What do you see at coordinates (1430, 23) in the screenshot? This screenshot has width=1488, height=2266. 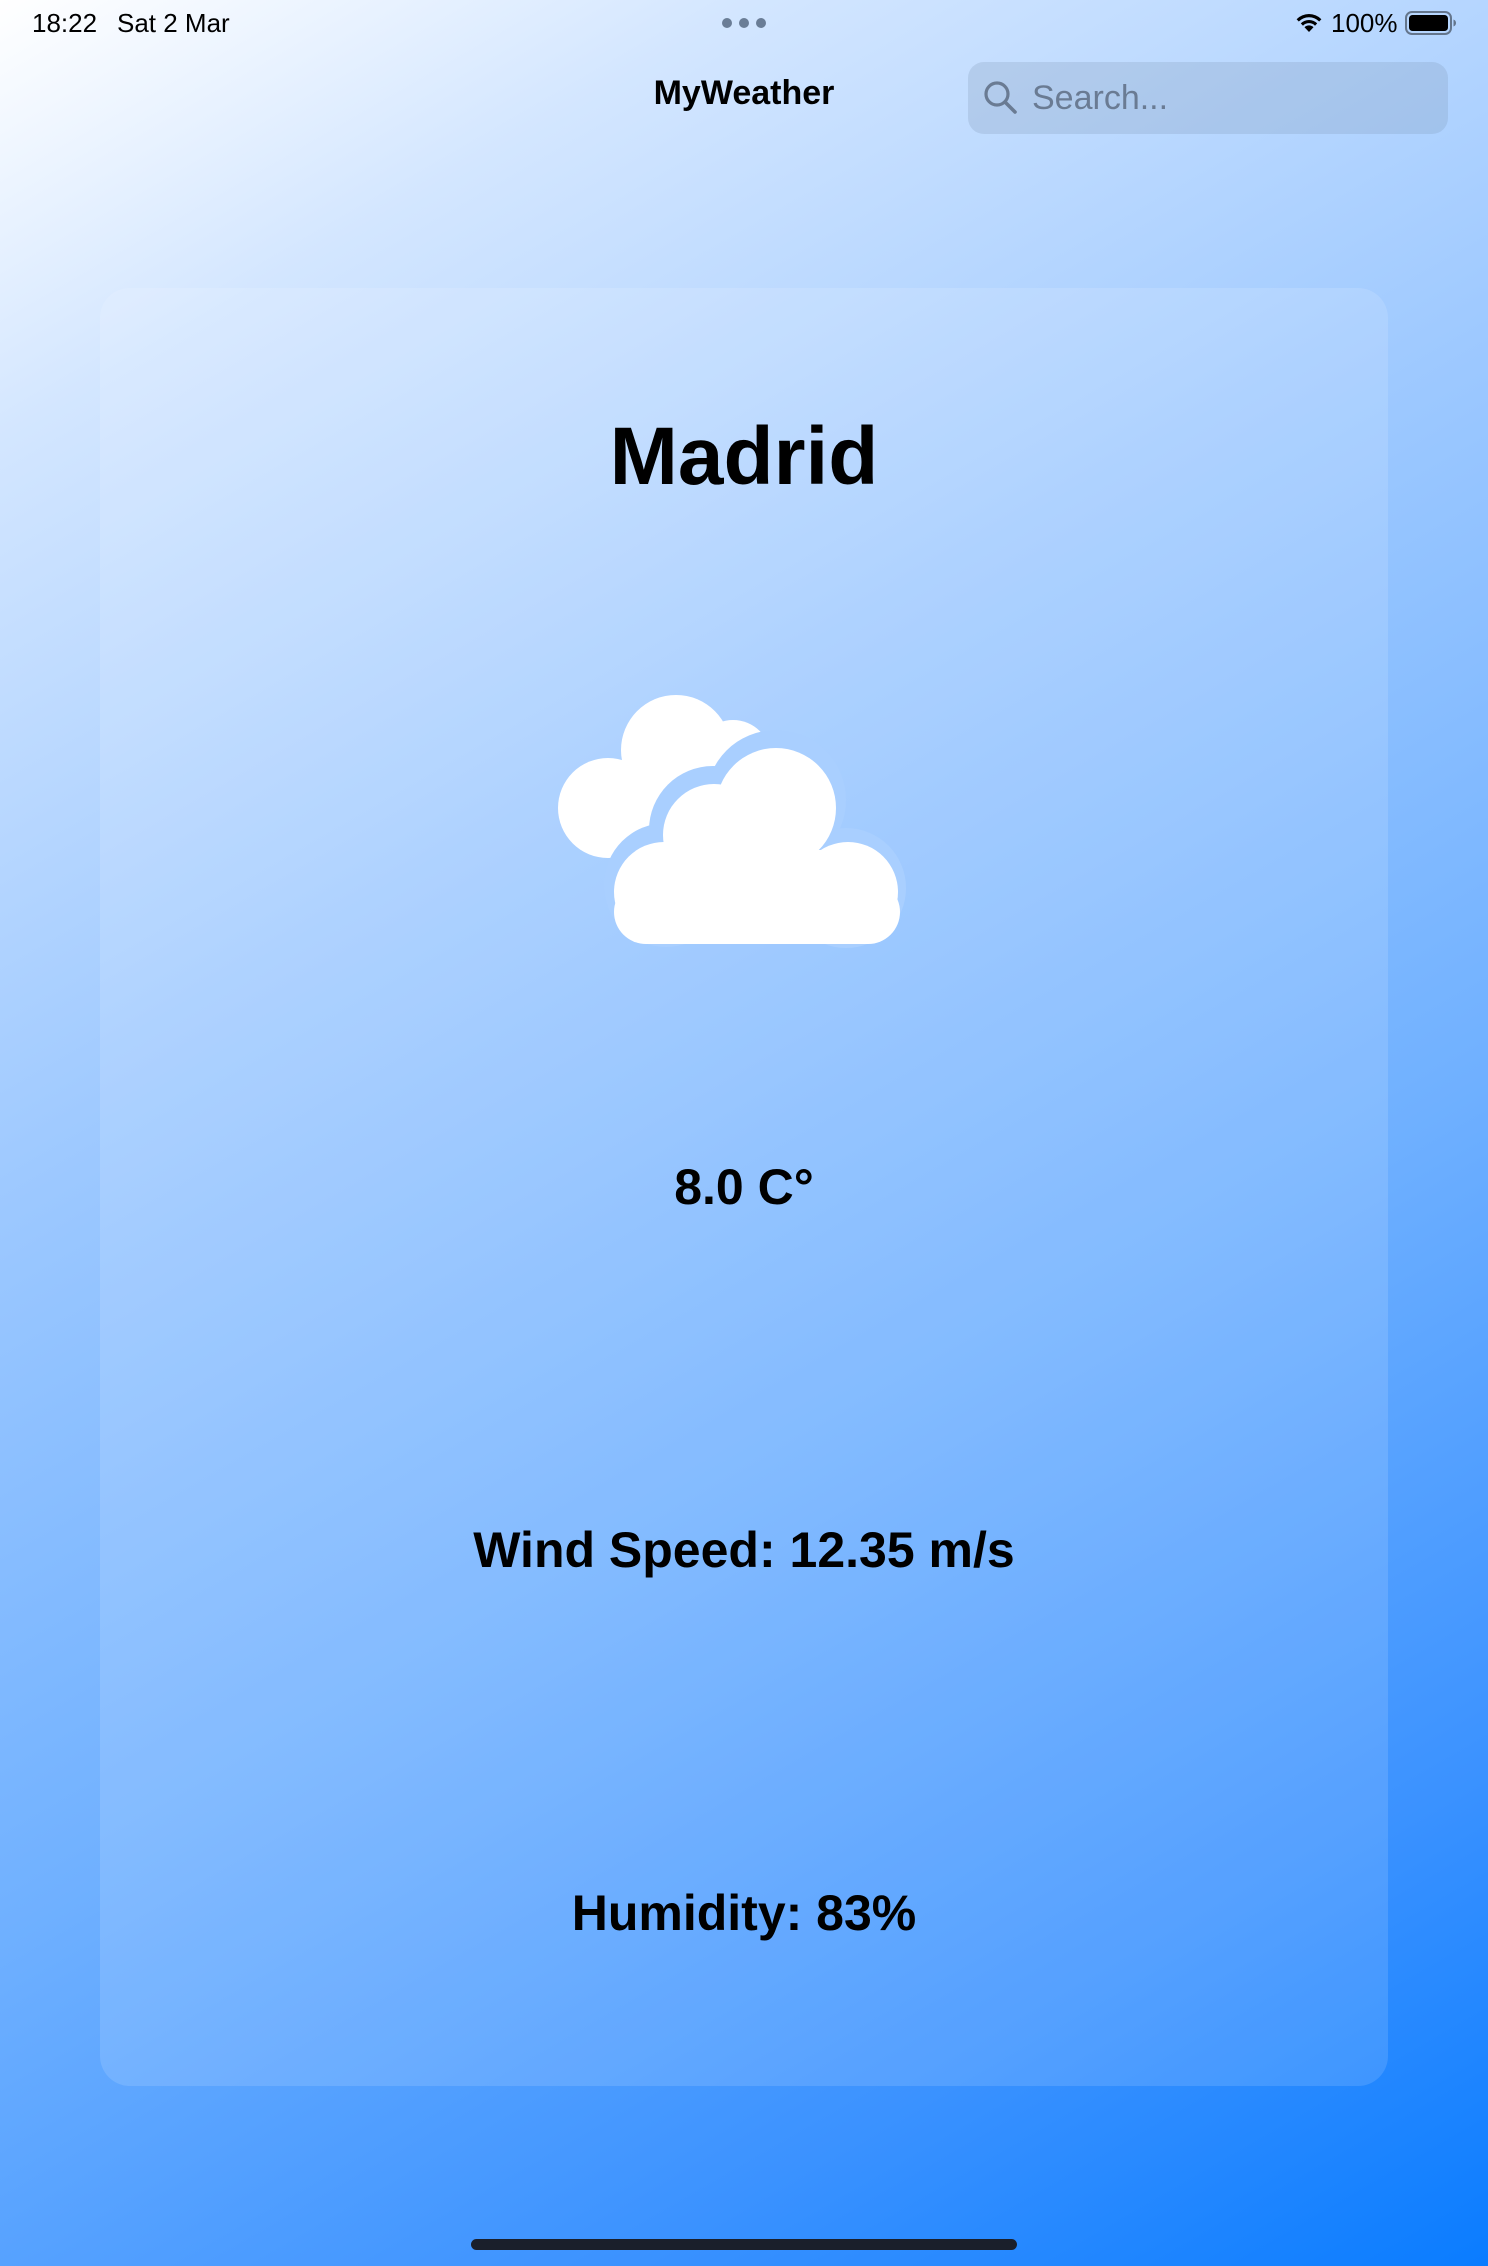 I see `battery-full-icon` at bounding box center [1430, 23].